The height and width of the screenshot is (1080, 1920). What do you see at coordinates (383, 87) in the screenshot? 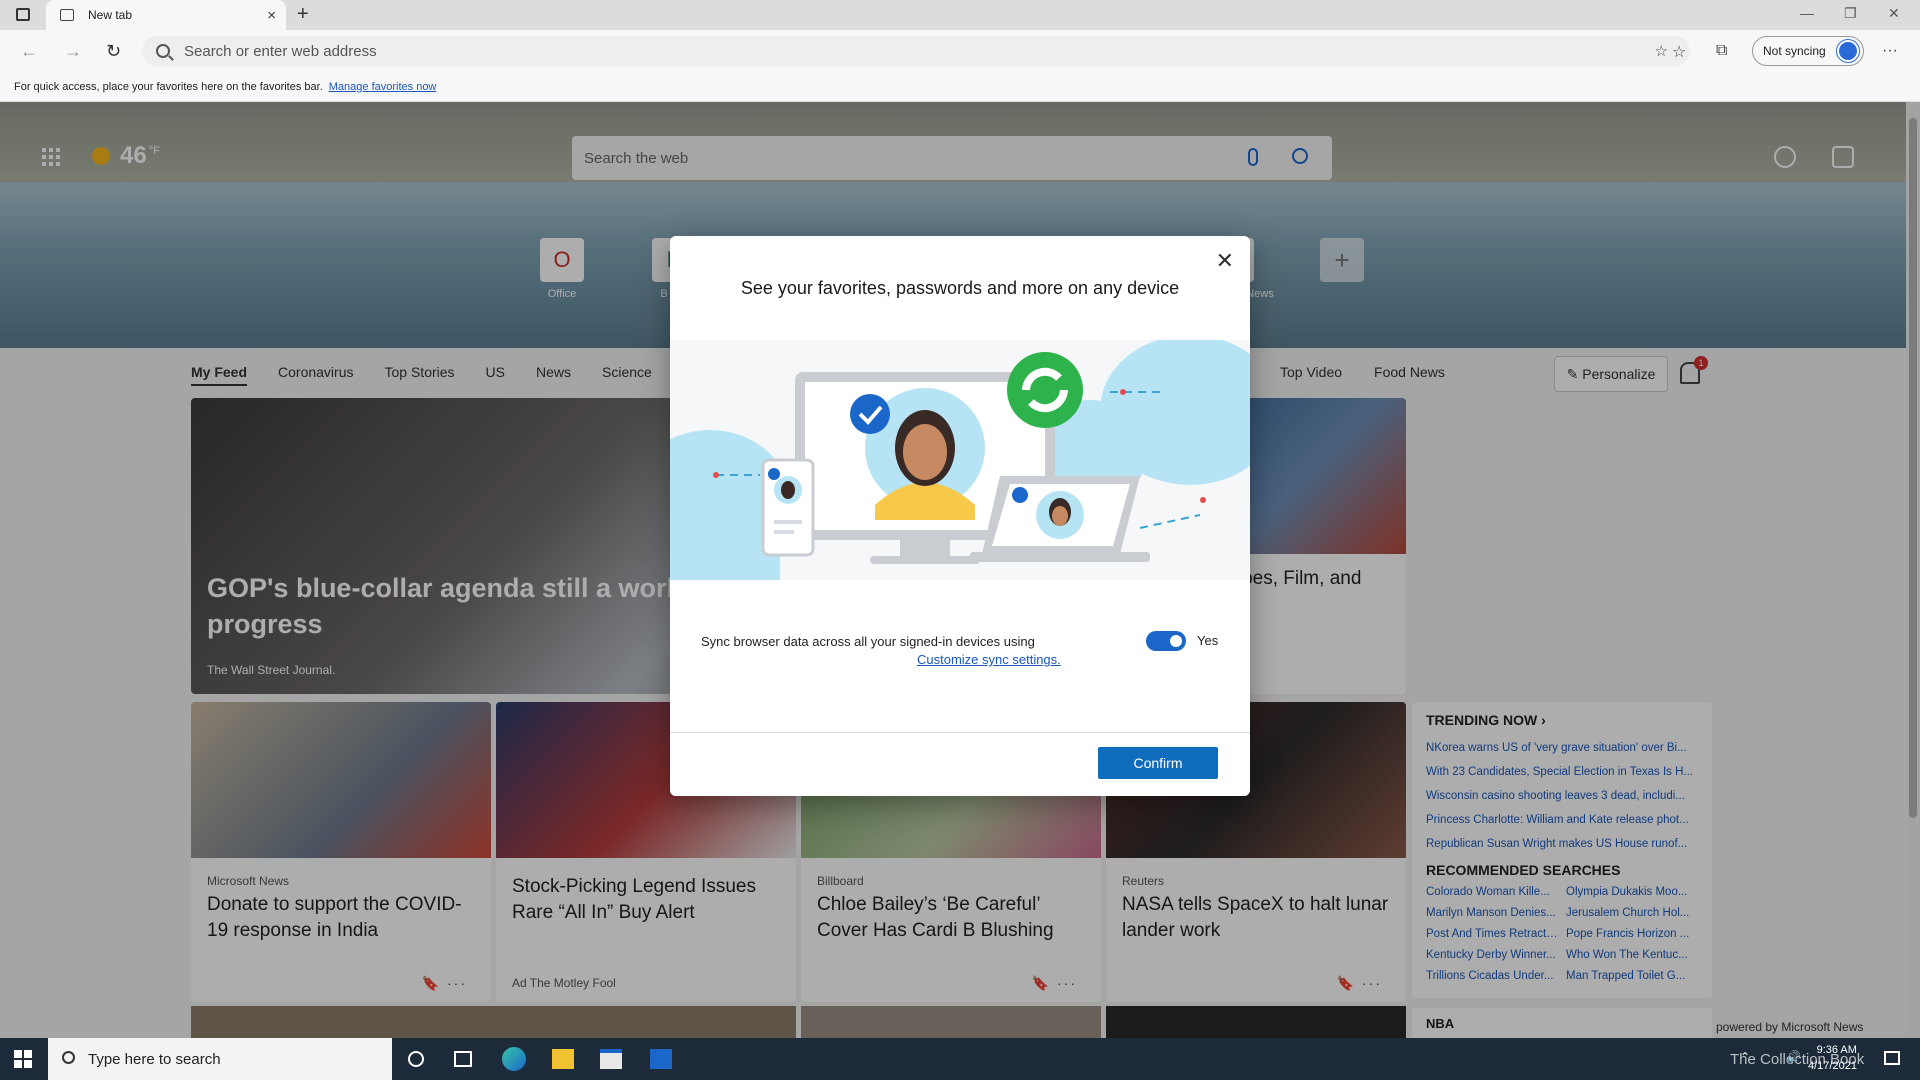
I see `manage-favorites-link: Manage favorites now` at bounding box center [383, 87].